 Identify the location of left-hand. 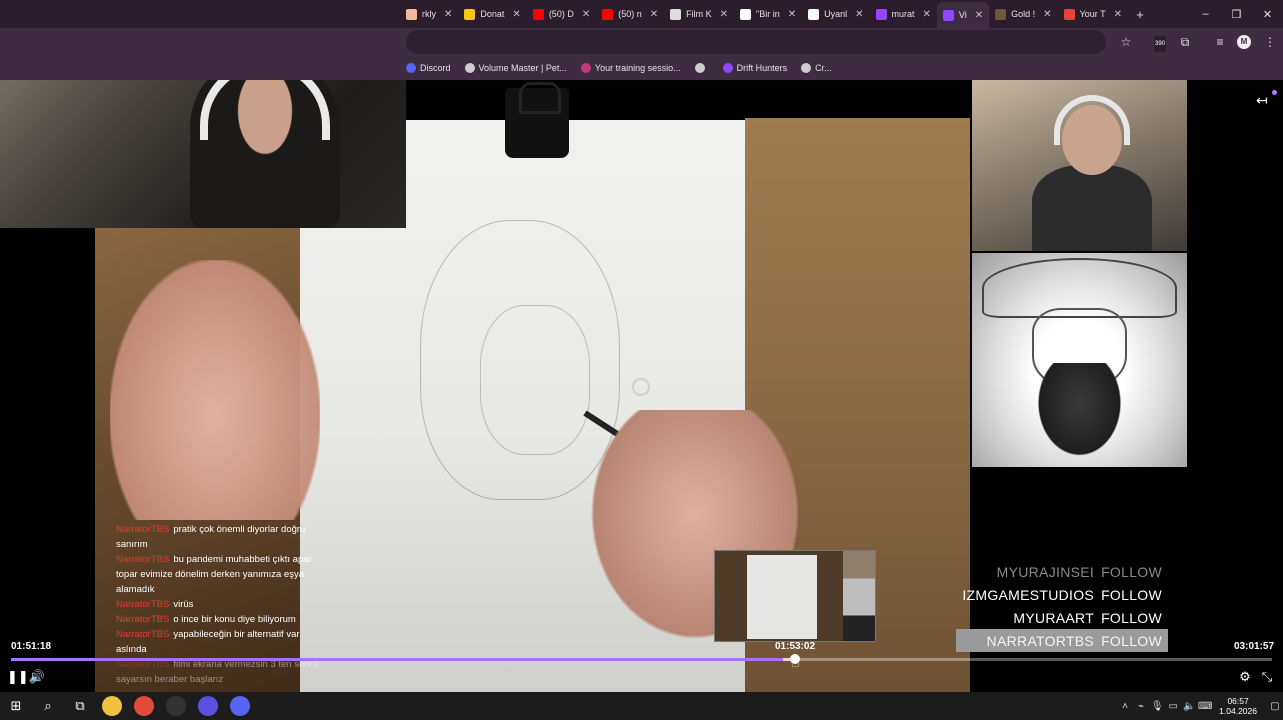
(215, 390).